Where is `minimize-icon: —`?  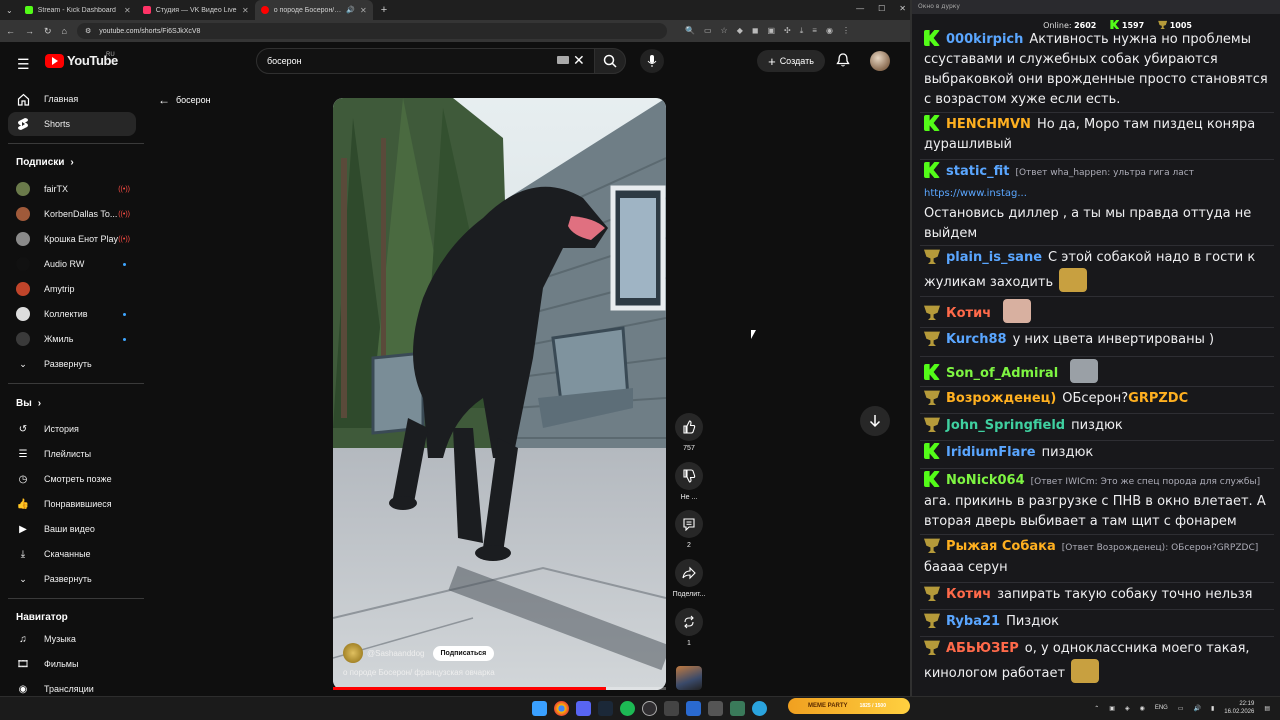
minimize-icon: — is located at coordinates (860, 8).